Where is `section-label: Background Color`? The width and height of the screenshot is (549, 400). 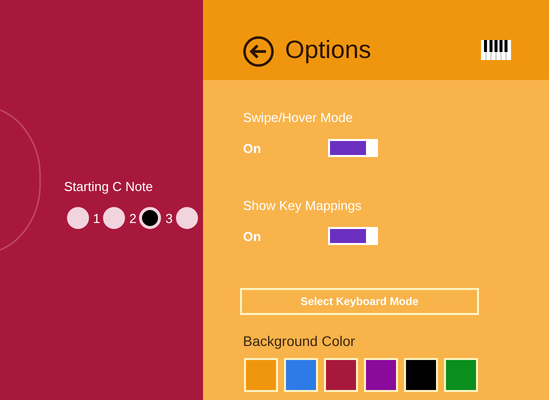
section-label: Background Color is located at coordinates (299, 341).